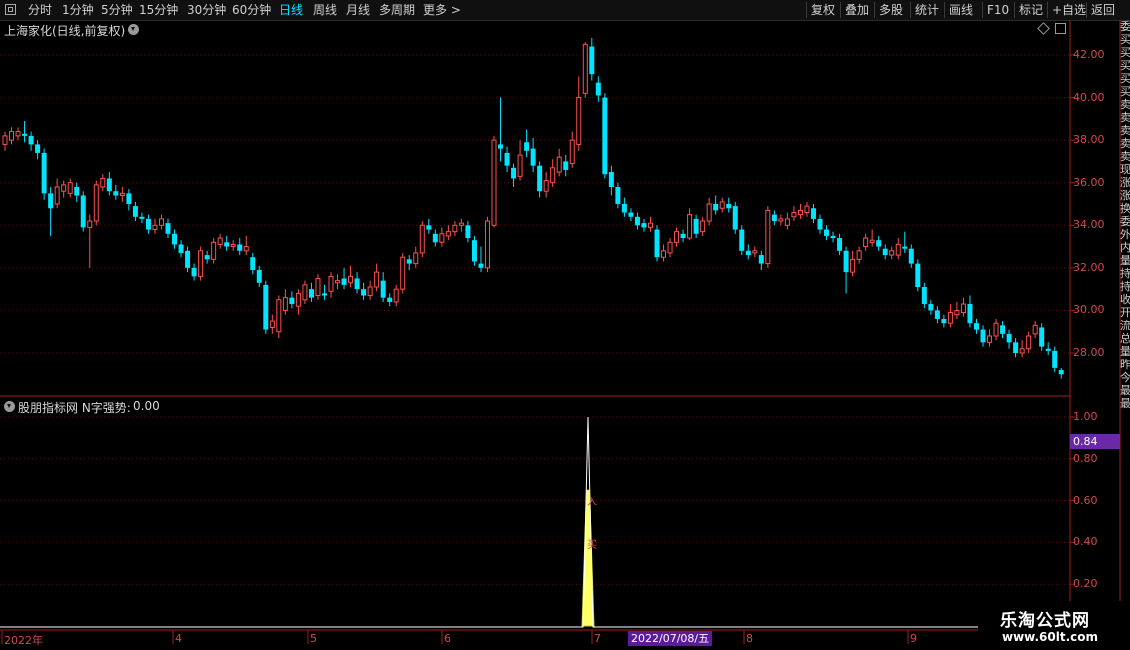 The width and height of the screenshot is (1130, 650). I want to click on price-tick-label: 36.00, so click(1089, 182).